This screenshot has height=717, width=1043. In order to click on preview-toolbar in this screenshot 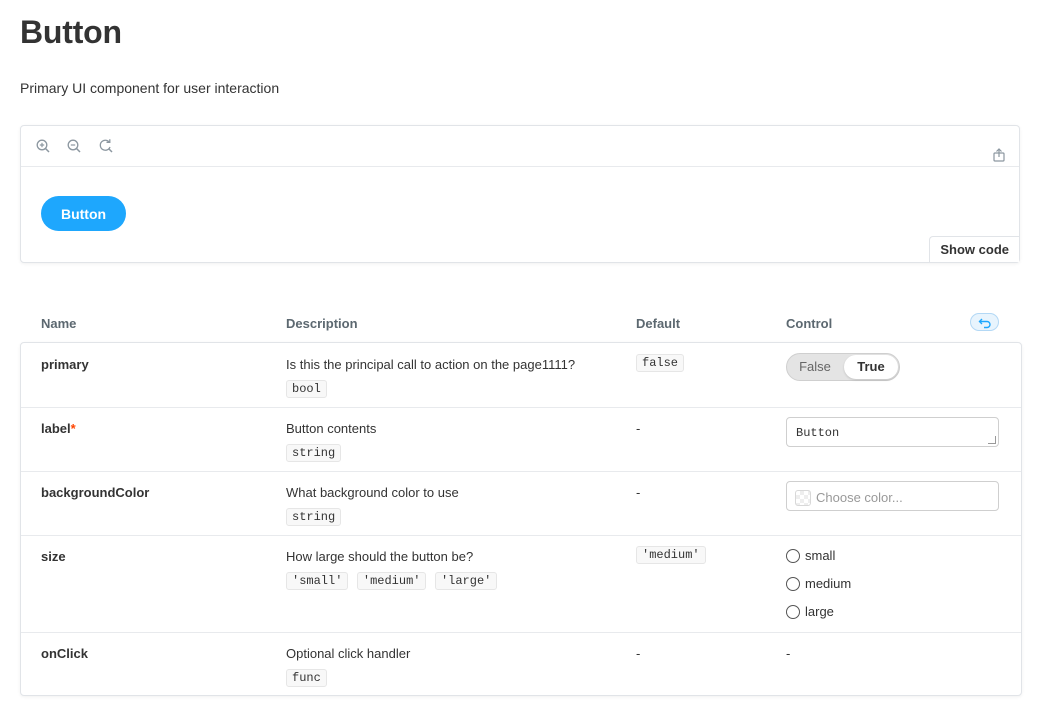, I will do `click(520, 146)`.